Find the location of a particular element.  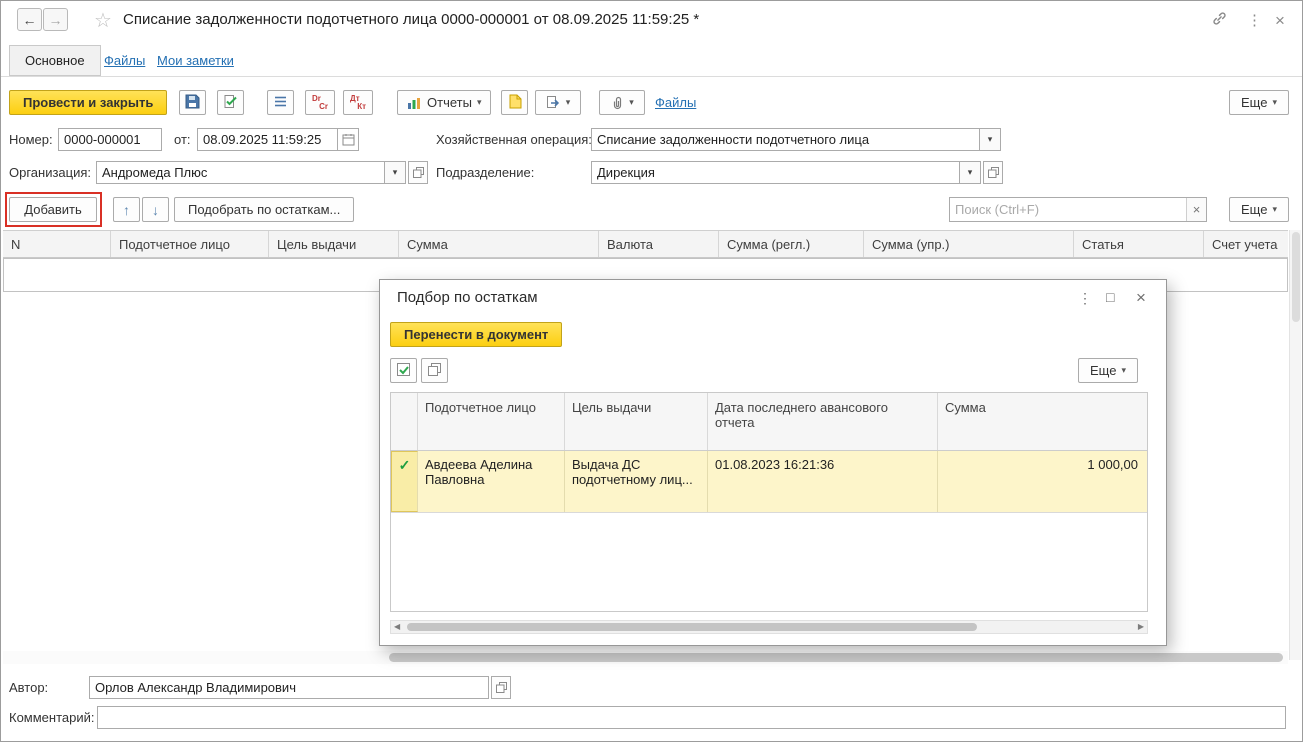

dialog-maximize-icon: □ is located at coordinates (1110, 297).